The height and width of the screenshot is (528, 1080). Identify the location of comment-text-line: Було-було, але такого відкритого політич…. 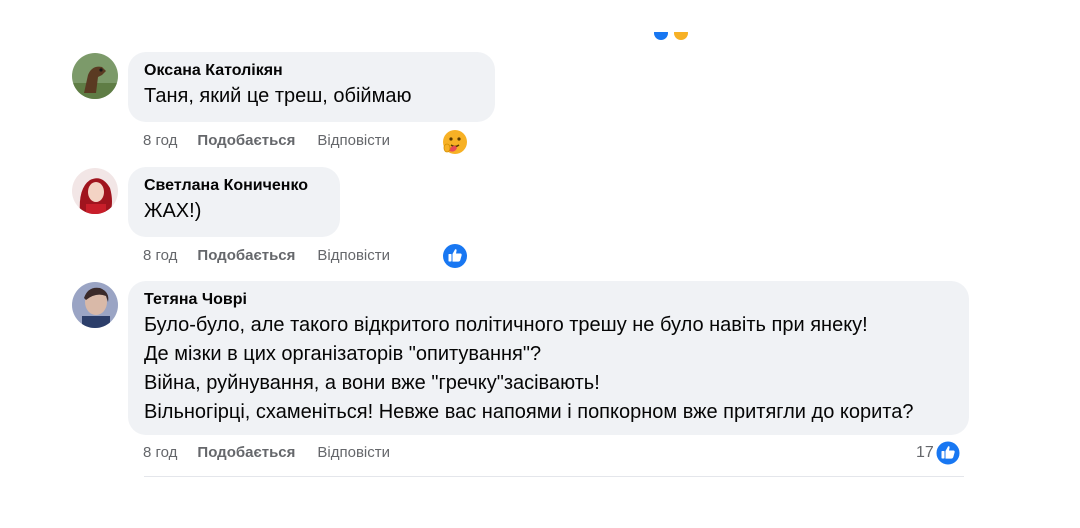
(506, 325).